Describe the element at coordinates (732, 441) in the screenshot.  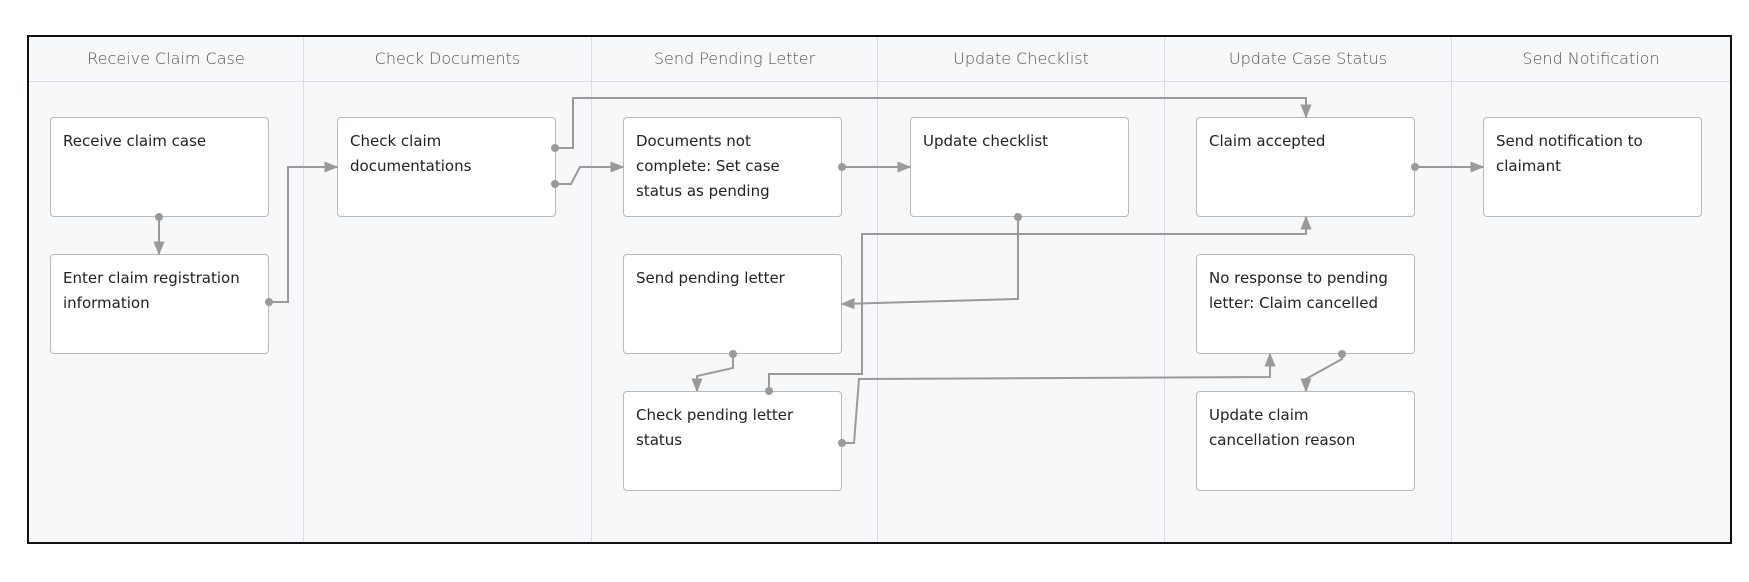
I see `task-check-pending-status: Check pending letter status` at that location.